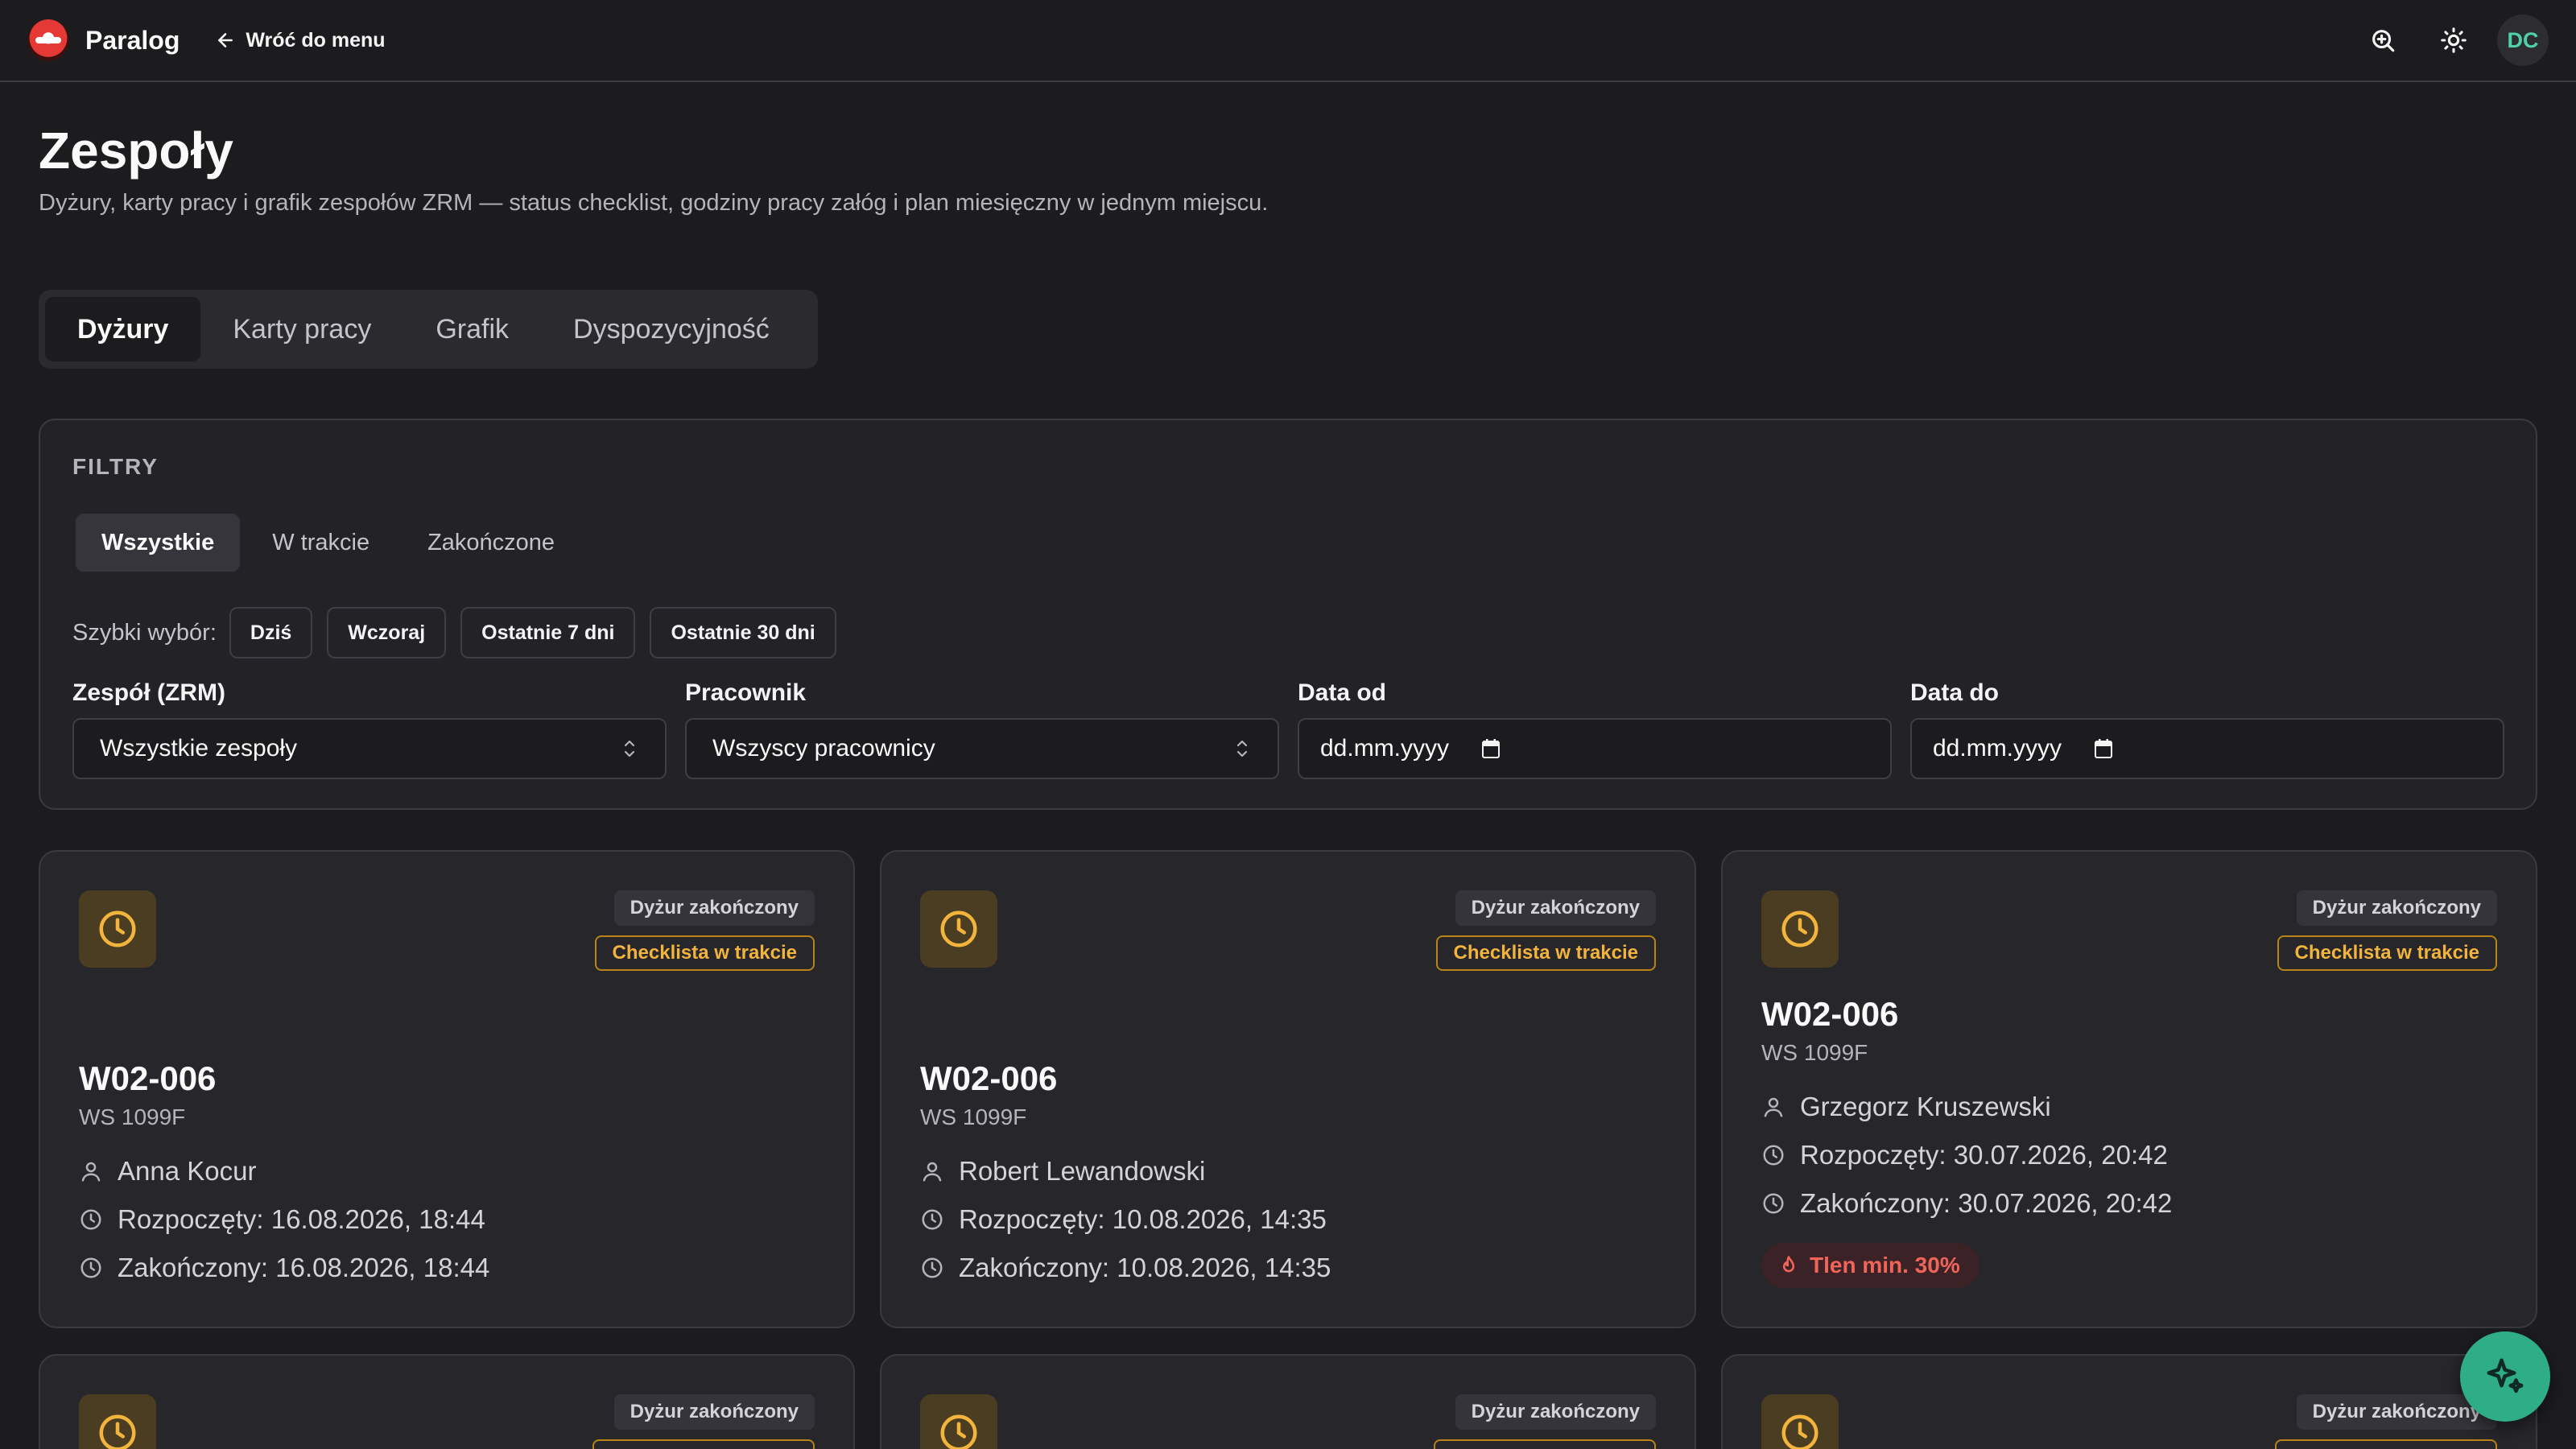 The image size is (2576, 1449). Describe the element at coordinates (187, 1171) in the screenshot. I see `employee-name: Anna Kocur` at that location.